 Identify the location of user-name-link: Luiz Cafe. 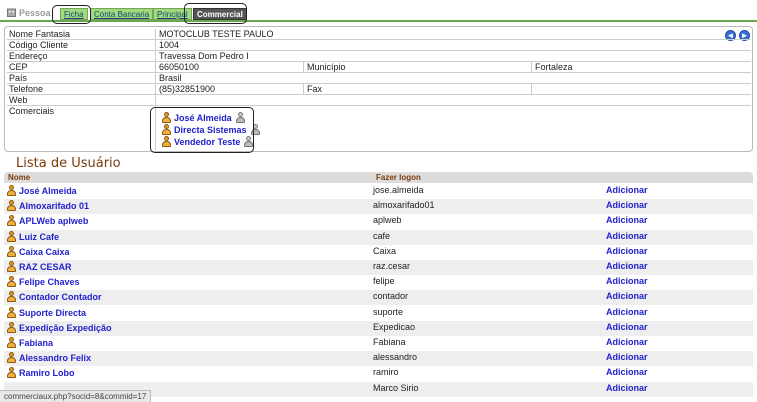
(33, 237).